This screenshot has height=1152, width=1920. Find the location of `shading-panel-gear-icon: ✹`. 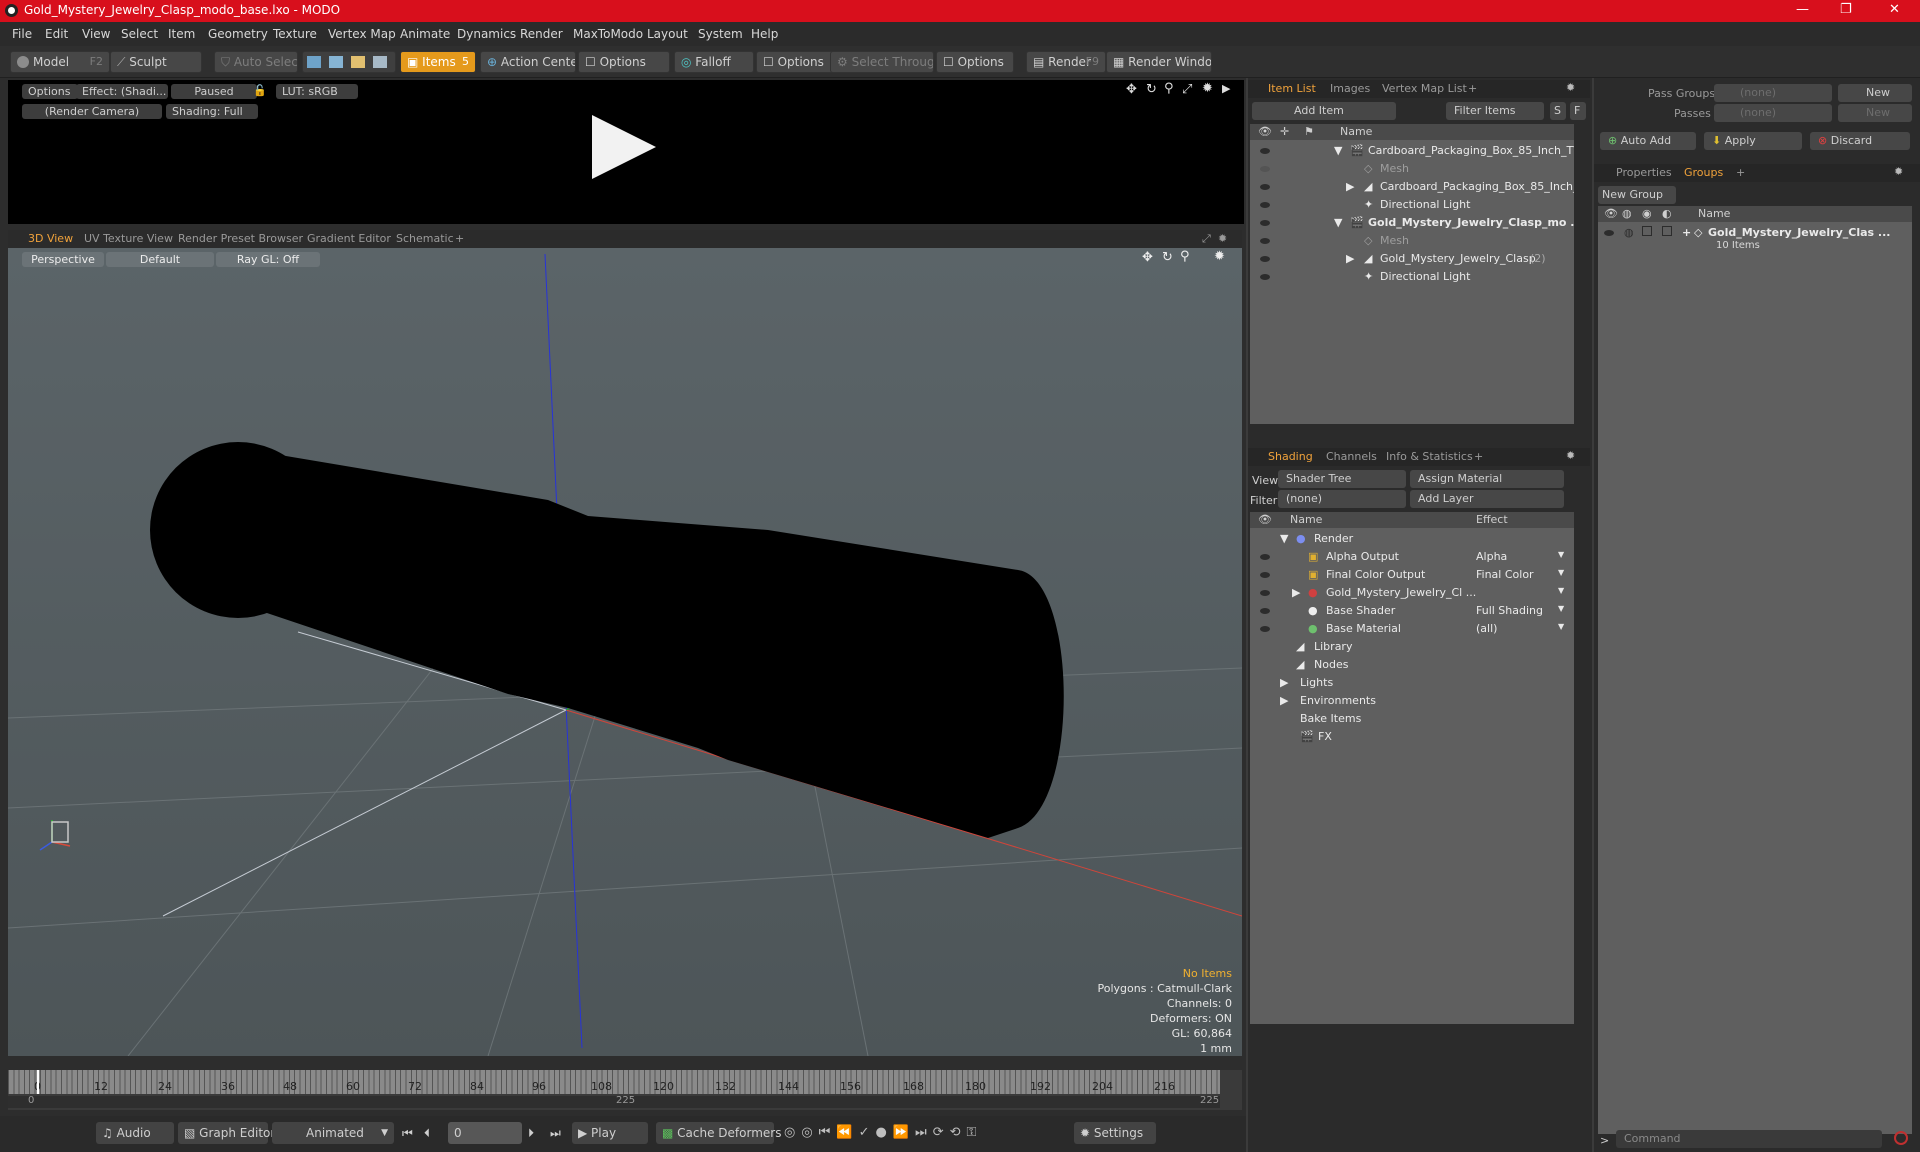

shading-panel-gear-icon: ✹ is located at coordinates (1570, 455).